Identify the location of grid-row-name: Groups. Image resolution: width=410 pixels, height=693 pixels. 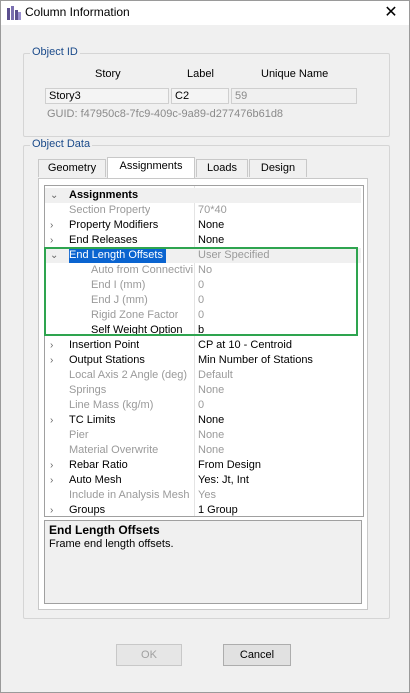
(87, 510).